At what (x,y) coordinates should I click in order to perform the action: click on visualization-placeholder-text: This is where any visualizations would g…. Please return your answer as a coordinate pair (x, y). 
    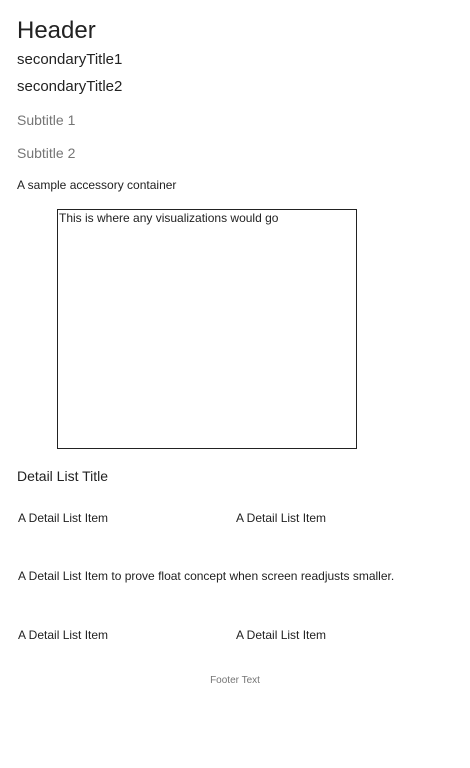
    Looking at the image, I should click on (169, 218).